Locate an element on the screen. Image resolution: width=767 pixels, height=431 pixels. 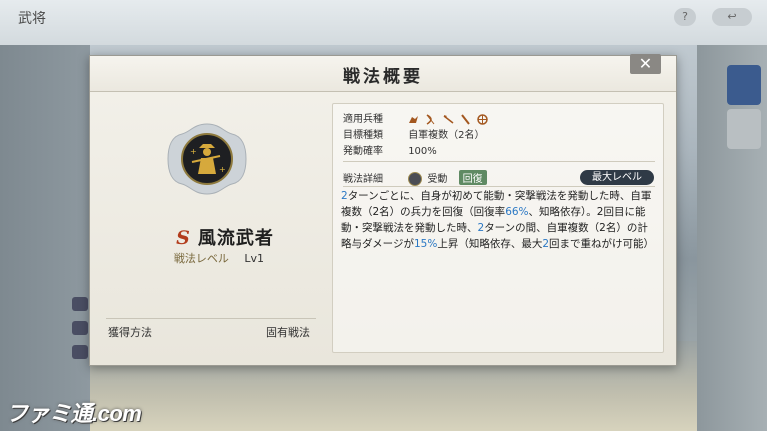
acquisition-label: 獲得方法 is located at coordinates (130, 332).